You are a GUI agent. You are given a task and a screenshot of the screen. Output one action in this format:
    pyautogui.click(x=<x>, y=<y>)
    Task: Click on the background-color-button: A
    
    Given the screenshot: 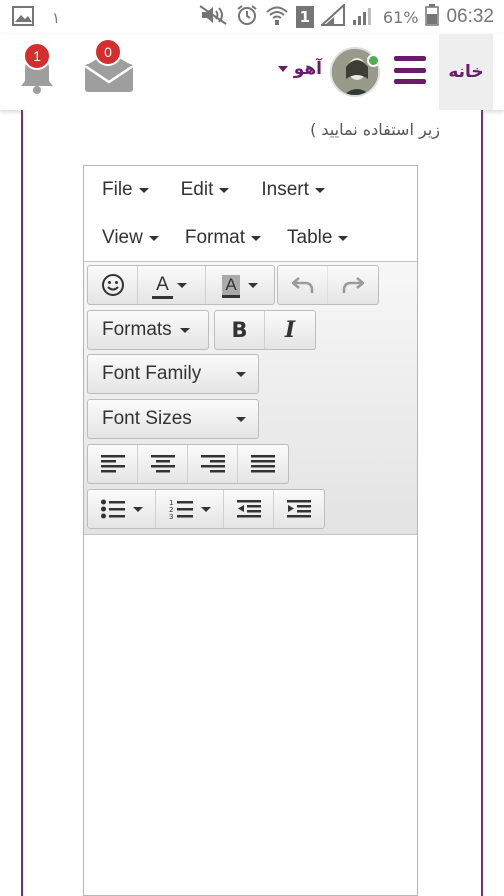 What is the action you would take?
    pyautogui.click(x=240, y=285)
    